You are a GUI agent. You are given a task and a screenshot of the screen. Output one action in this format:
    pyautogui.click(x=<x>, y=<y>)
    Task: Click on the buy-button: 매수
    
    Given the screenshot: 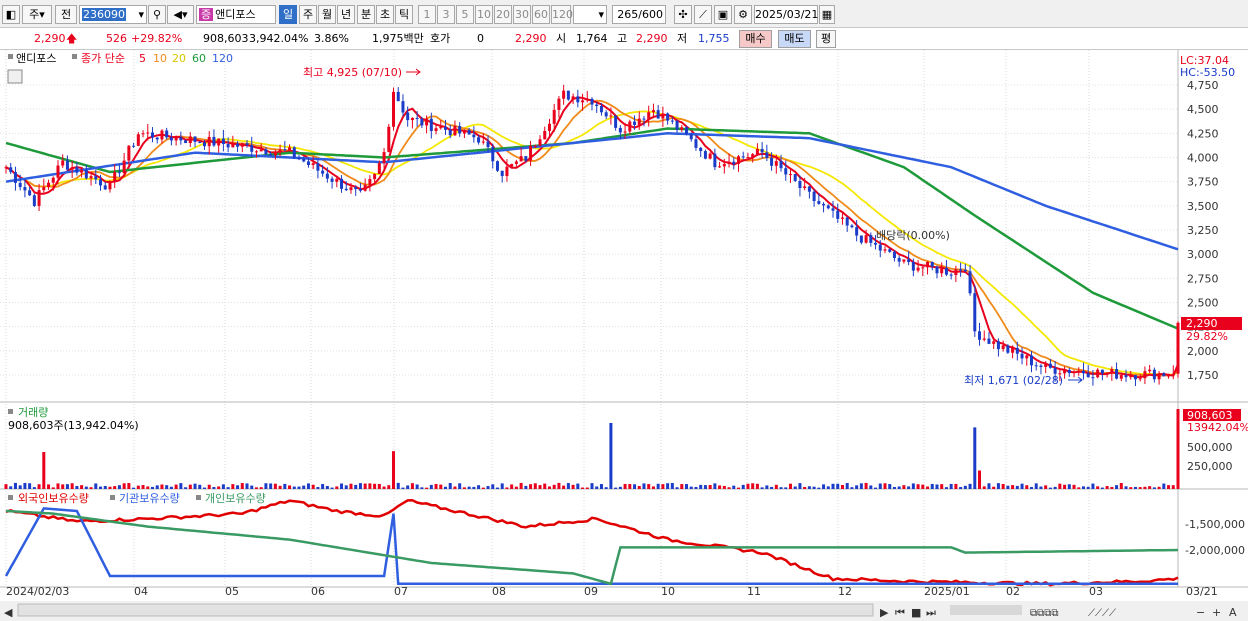 What is the action you would take?
    pyautogui.click(x=755, y=39)
    